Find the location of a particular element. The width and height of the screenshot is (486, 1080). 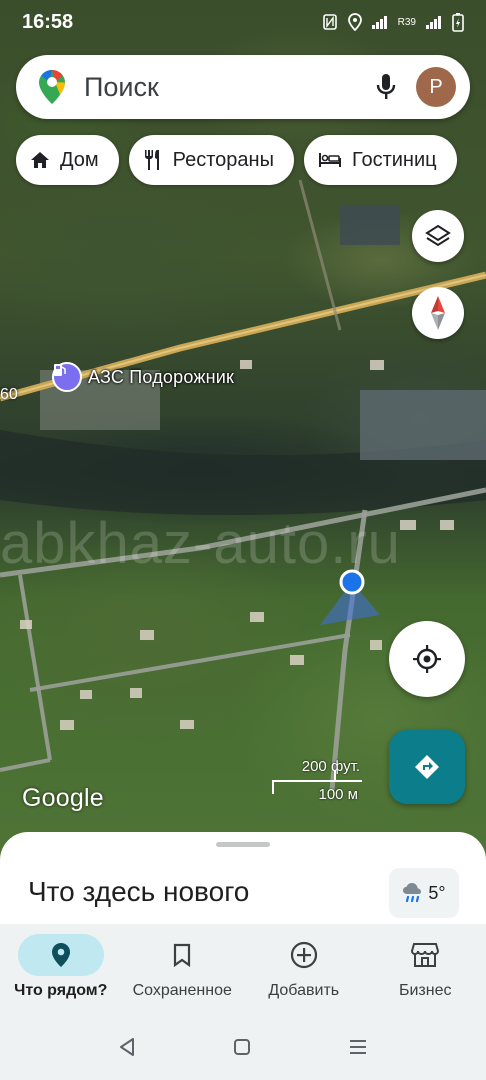

layers-icon is located at coordinates (438, 235).